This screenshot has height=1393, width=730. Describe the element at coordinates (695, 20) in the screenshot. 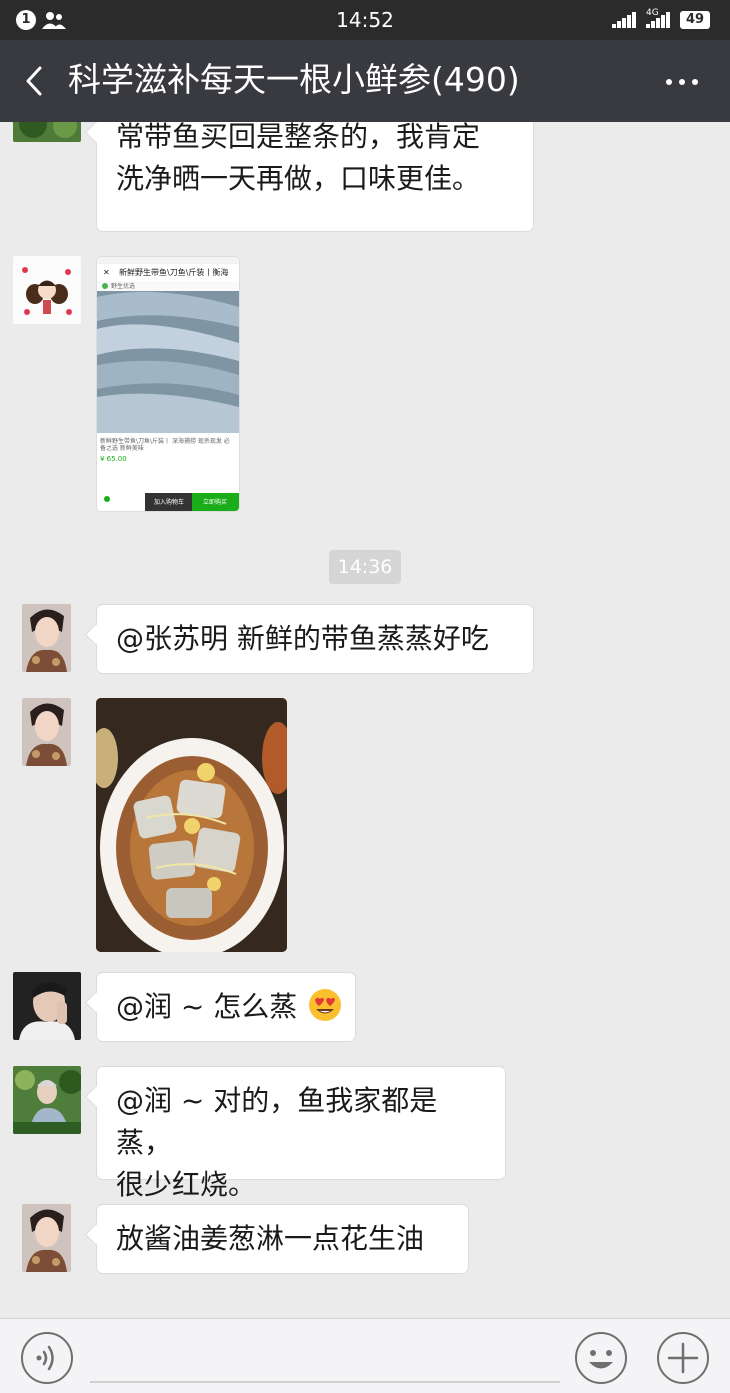

I see `battery-icon: 49` at that location.